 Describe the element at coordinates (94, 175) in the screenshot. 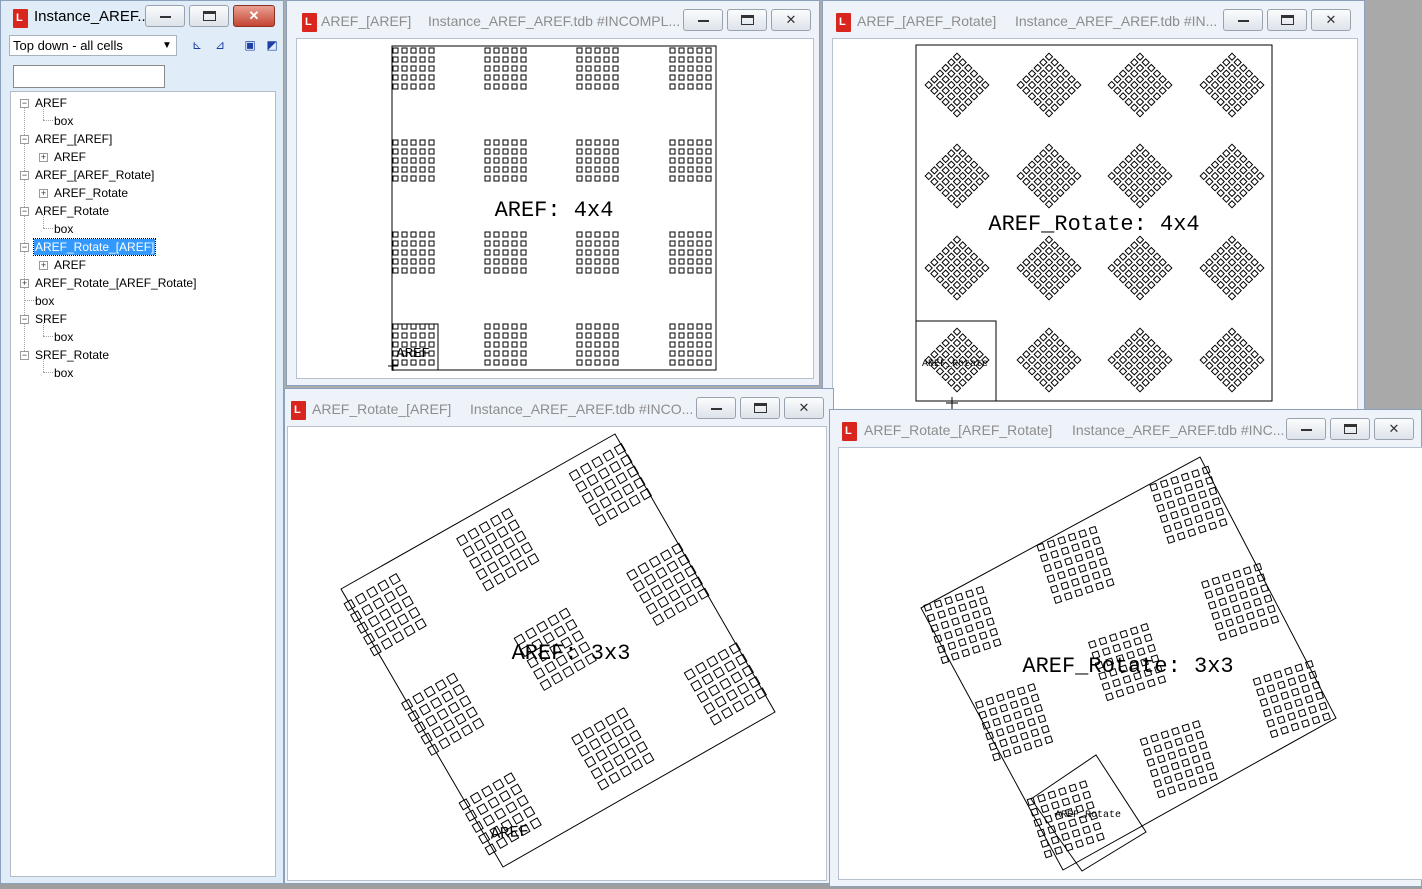

I see `tree-node-aref-aref-rotate: AREF_[AREF_Rotate]` at that location.